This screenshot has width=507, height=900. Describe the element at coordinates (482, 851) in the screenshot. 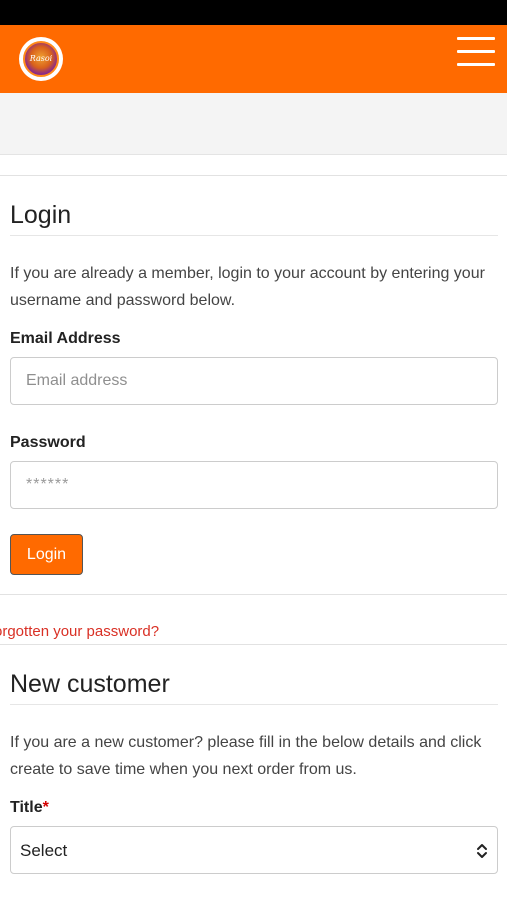

I see `up-down-chevron-icon` at that location.